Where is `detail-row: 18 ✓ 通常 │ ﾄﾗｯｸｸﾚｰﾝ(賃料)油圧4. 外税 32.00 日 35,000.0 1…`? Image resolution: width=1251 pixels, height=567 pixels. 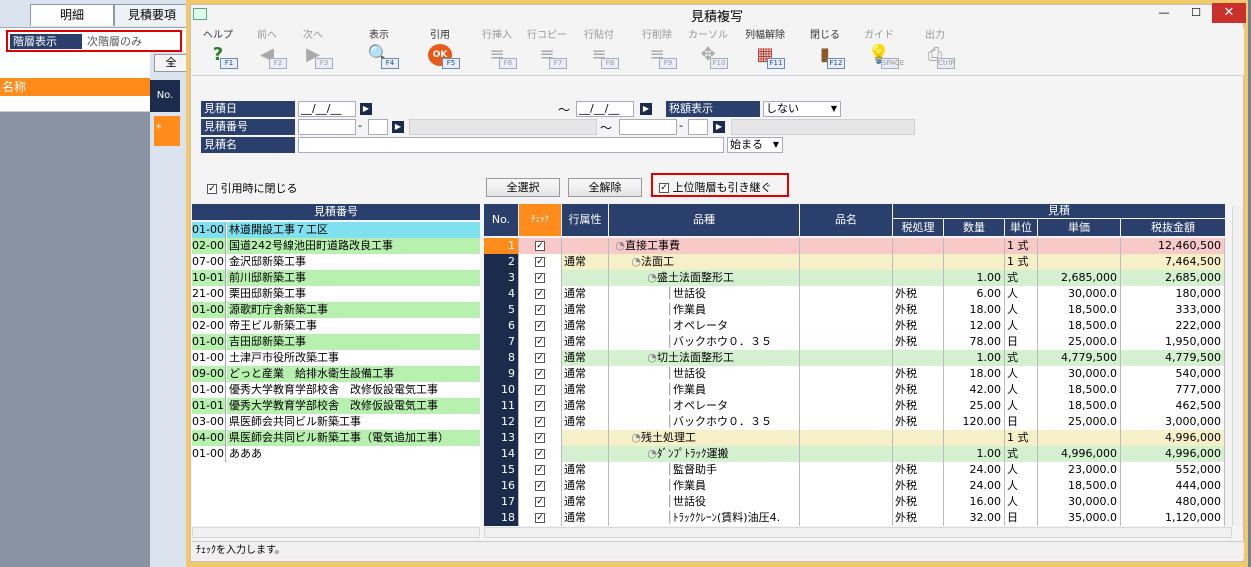 detail-row: 18 ✓ 通常 │ ﾄﾗｯｸｸﾚｰﾝ(賃料)油圧4. 外税 32.00 日 35,000.0 1… is located at coordinates (854, 518).